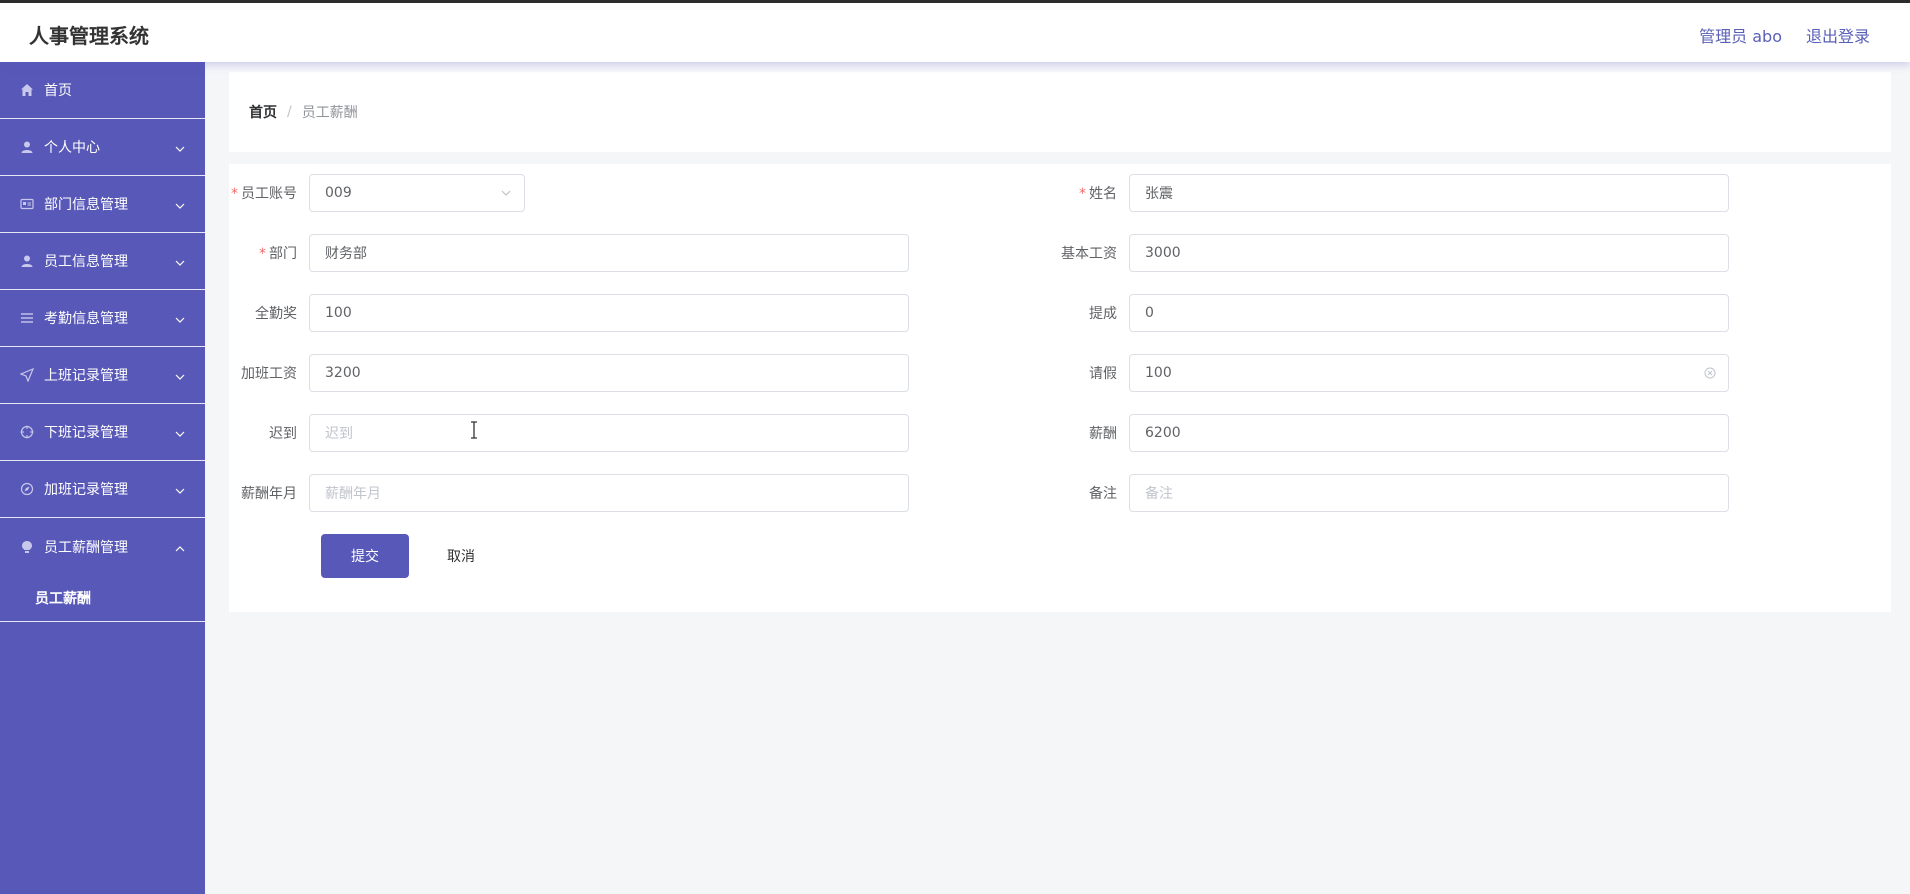 Image resolution: width=1910 pixels, height=894 pixels. What do you see at coordinates (1710, 373) in the screenshot?
I see `clear-icon` at bounding box center [1710, 373].